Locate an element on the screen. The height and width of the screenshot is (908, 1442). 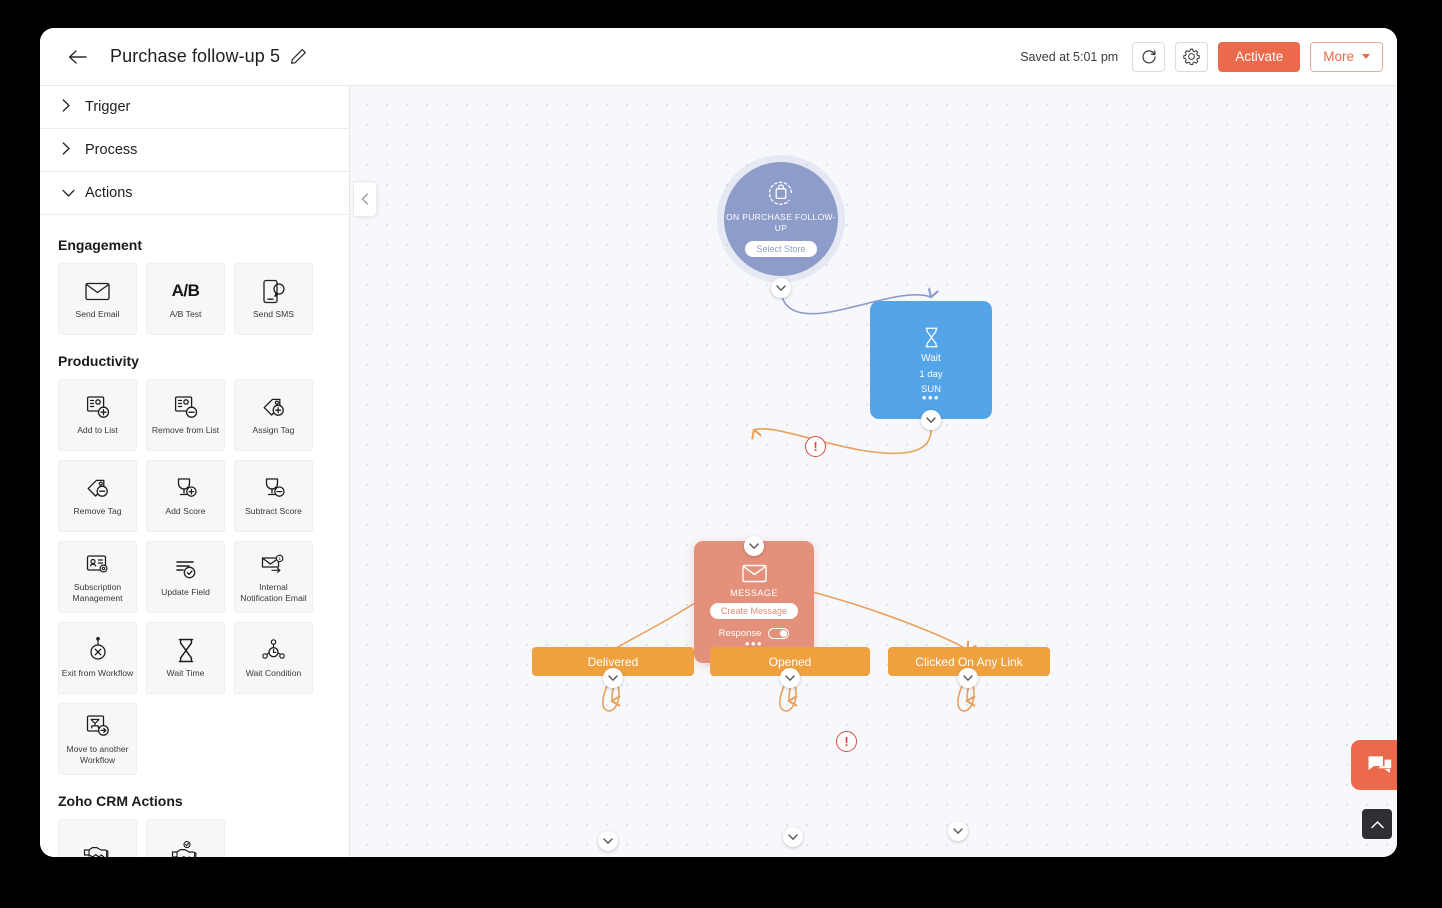
chevron-left-icon is located at coordinates (365, 199).